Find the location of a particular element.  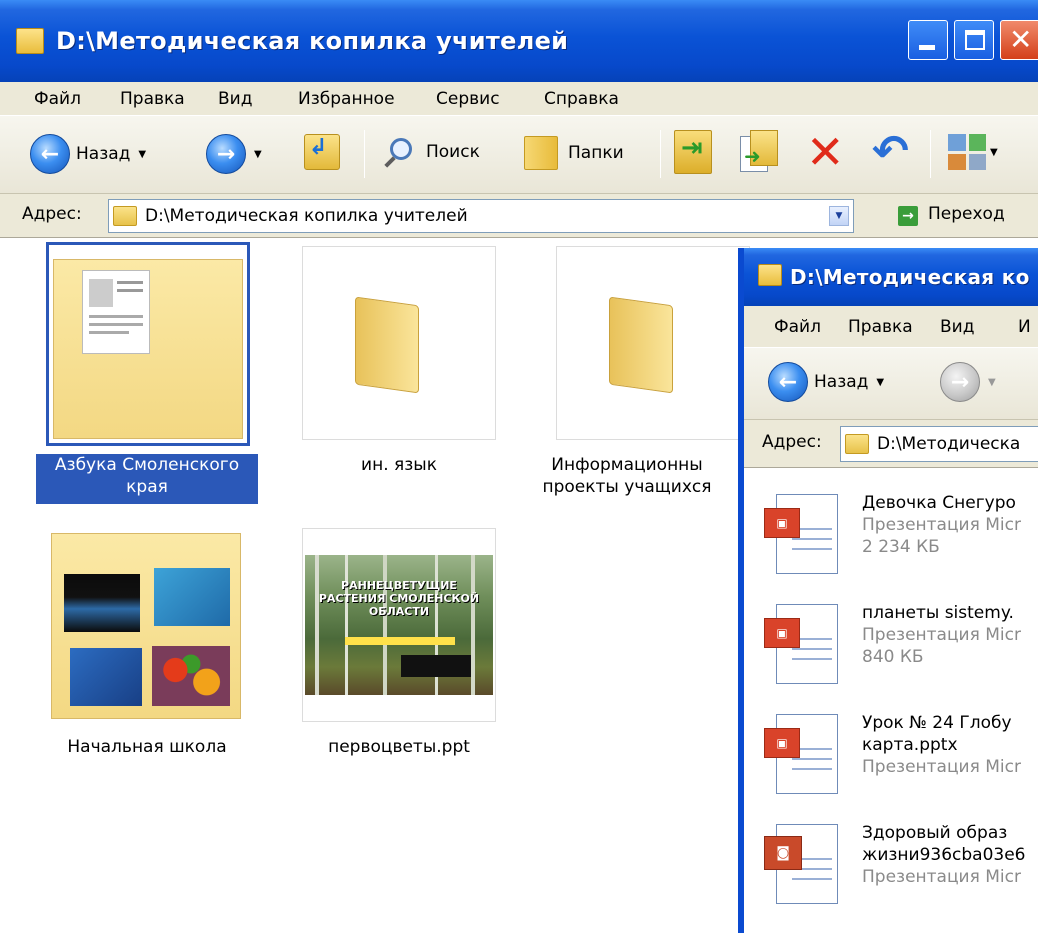

second-toolbar: ← Назад ▼ → ▼ is located at coordinates (891, 384).